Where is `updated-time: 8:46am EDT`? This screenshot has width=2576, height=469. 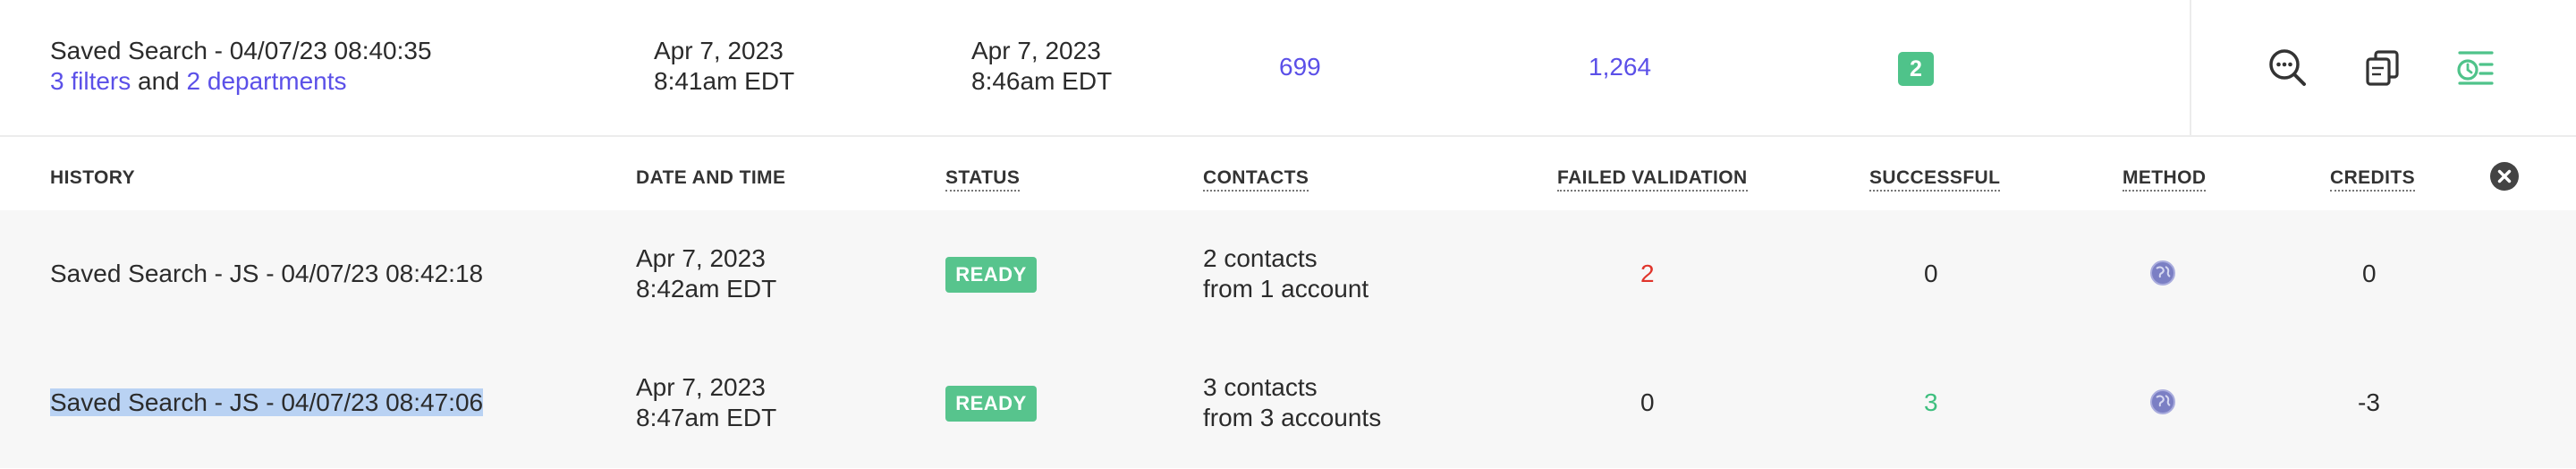
updated-time: 8:46am EDT is located at coordinates (1042, 81).